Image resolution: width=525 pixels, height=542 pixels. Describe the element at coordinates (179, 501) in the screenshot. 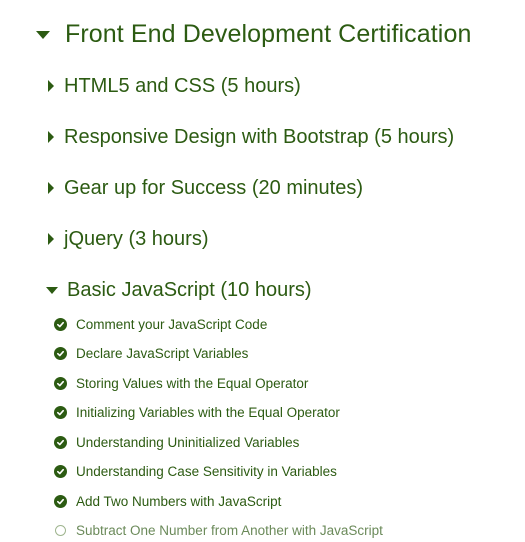

I see `lesson-label: Add Two Numbers with JavaScript` at that location.